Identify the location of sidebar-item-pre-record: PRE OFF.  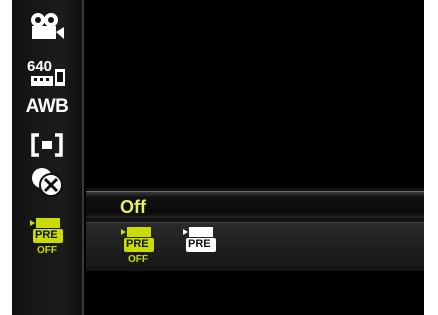
(47, 236).